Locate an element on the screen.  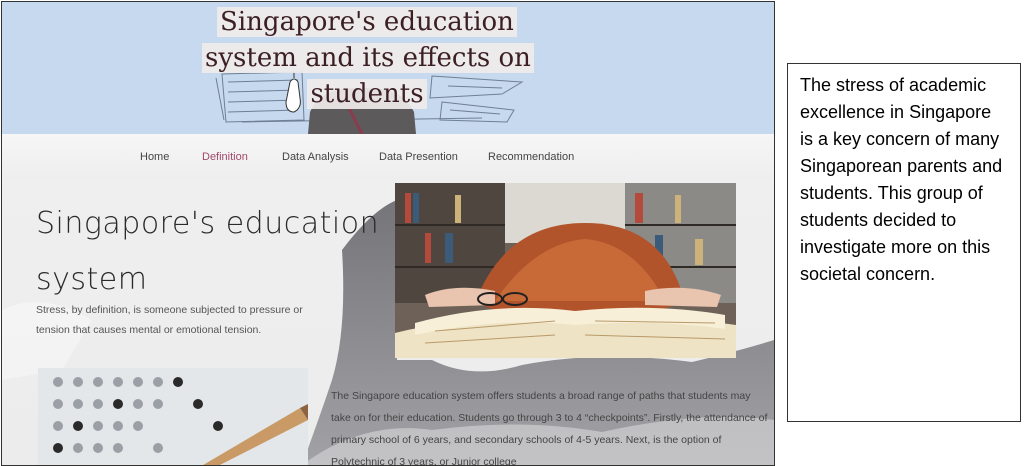
stressed-student-photo is located at coordinates (565, 270).